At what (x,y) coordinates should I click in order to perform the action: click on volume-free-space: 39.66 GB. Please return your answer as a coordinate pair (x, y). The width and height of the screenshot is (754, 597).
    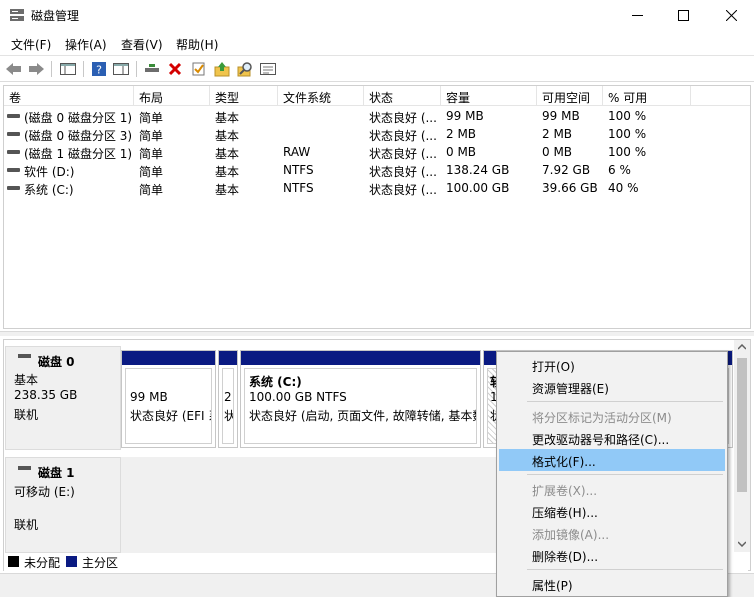
    Looking at the image, I should click on (570, 188).